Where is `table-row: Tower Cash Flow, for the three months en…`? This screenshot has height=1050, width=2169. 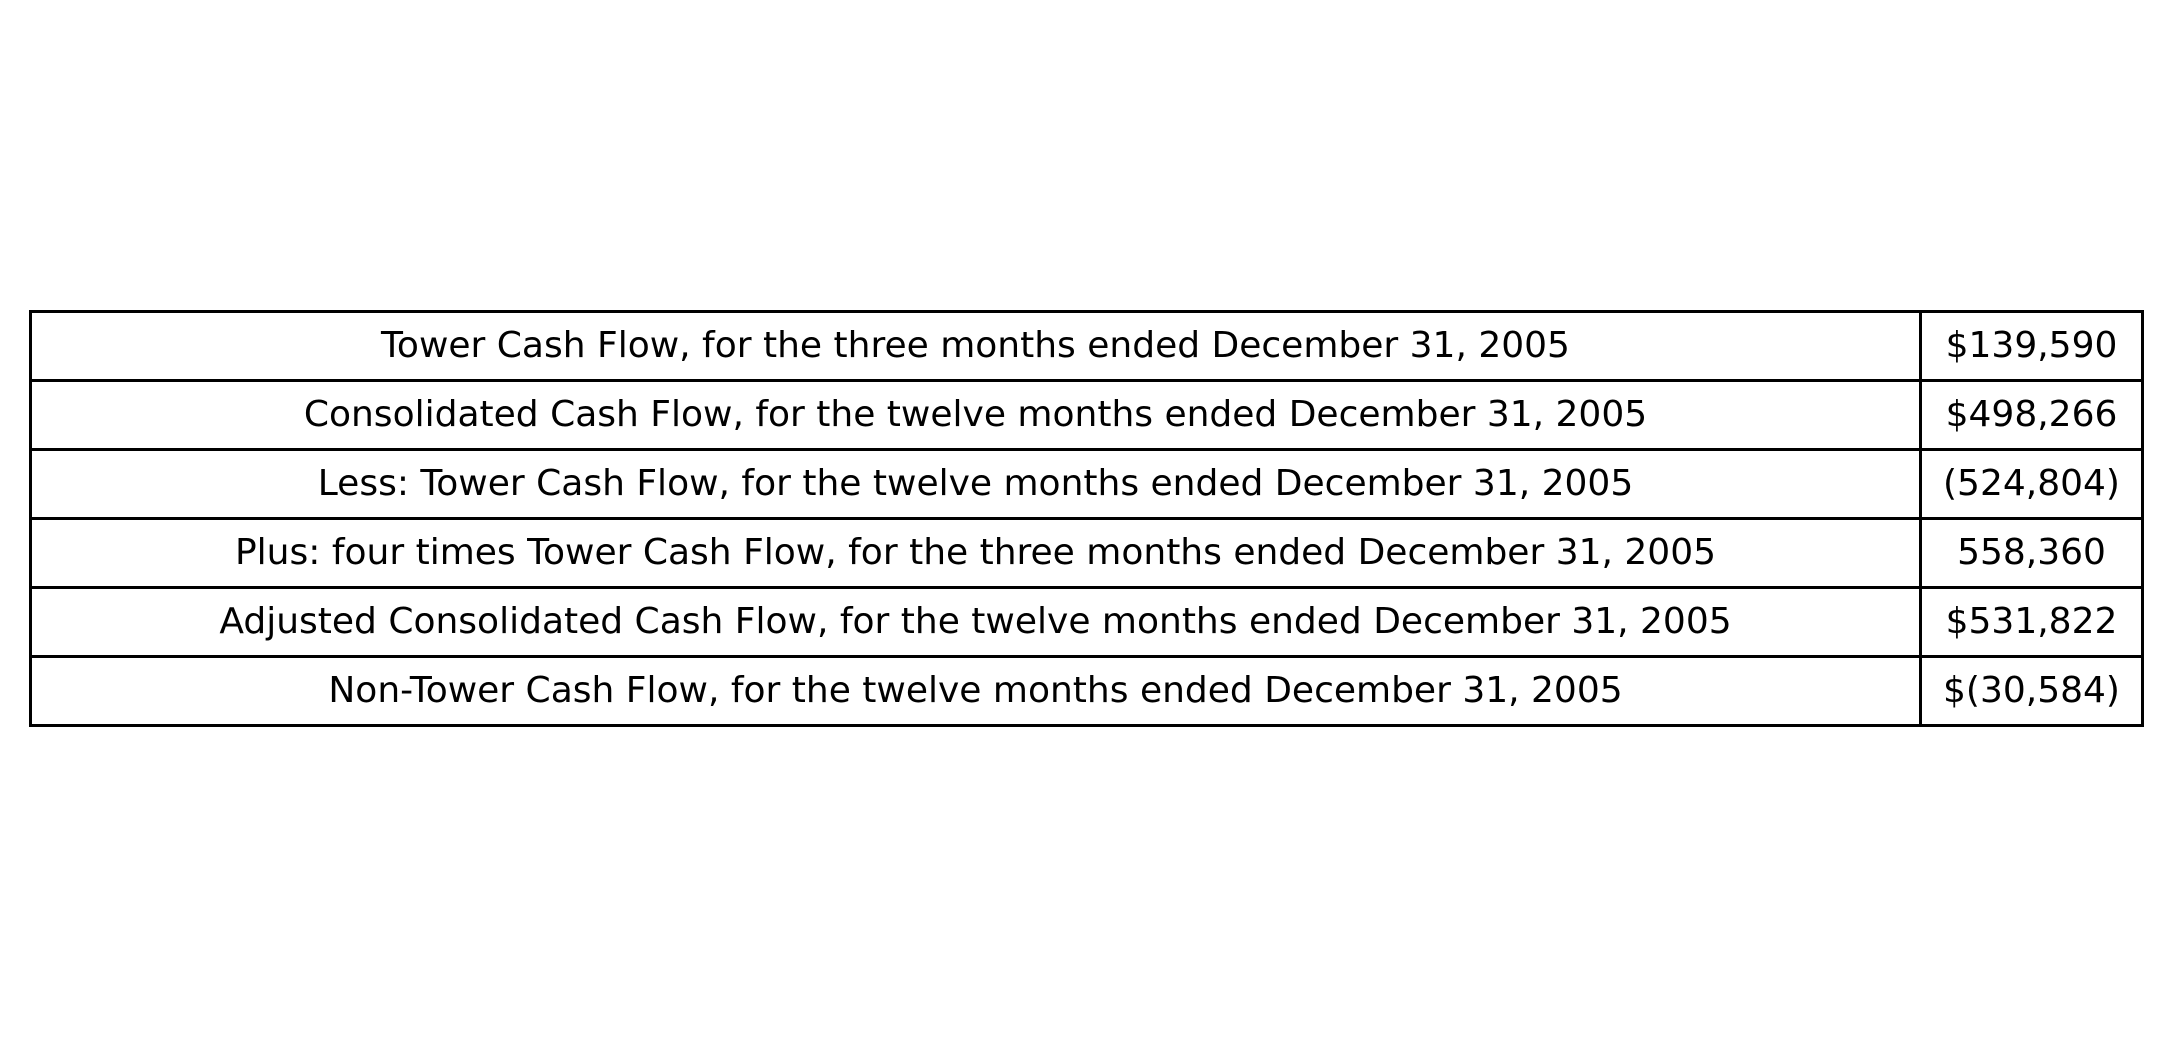 table-row: Tower Cash Flow, for the three months en… is located at coordinates (1086, 346).